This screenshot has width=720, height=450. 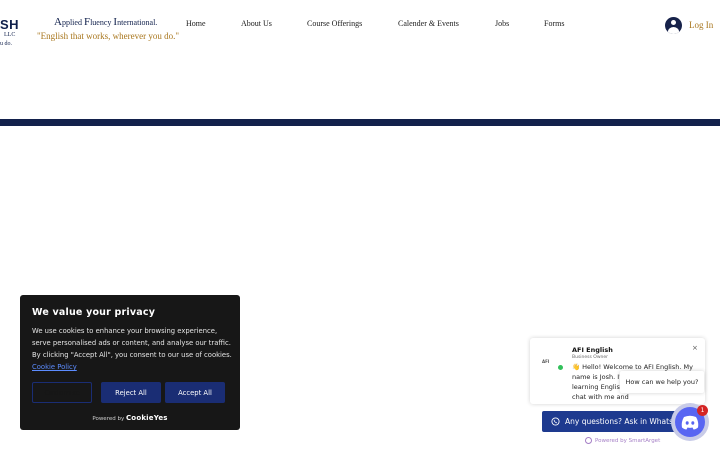 I want to click on header-divider-band, so click(x=360, y=122).